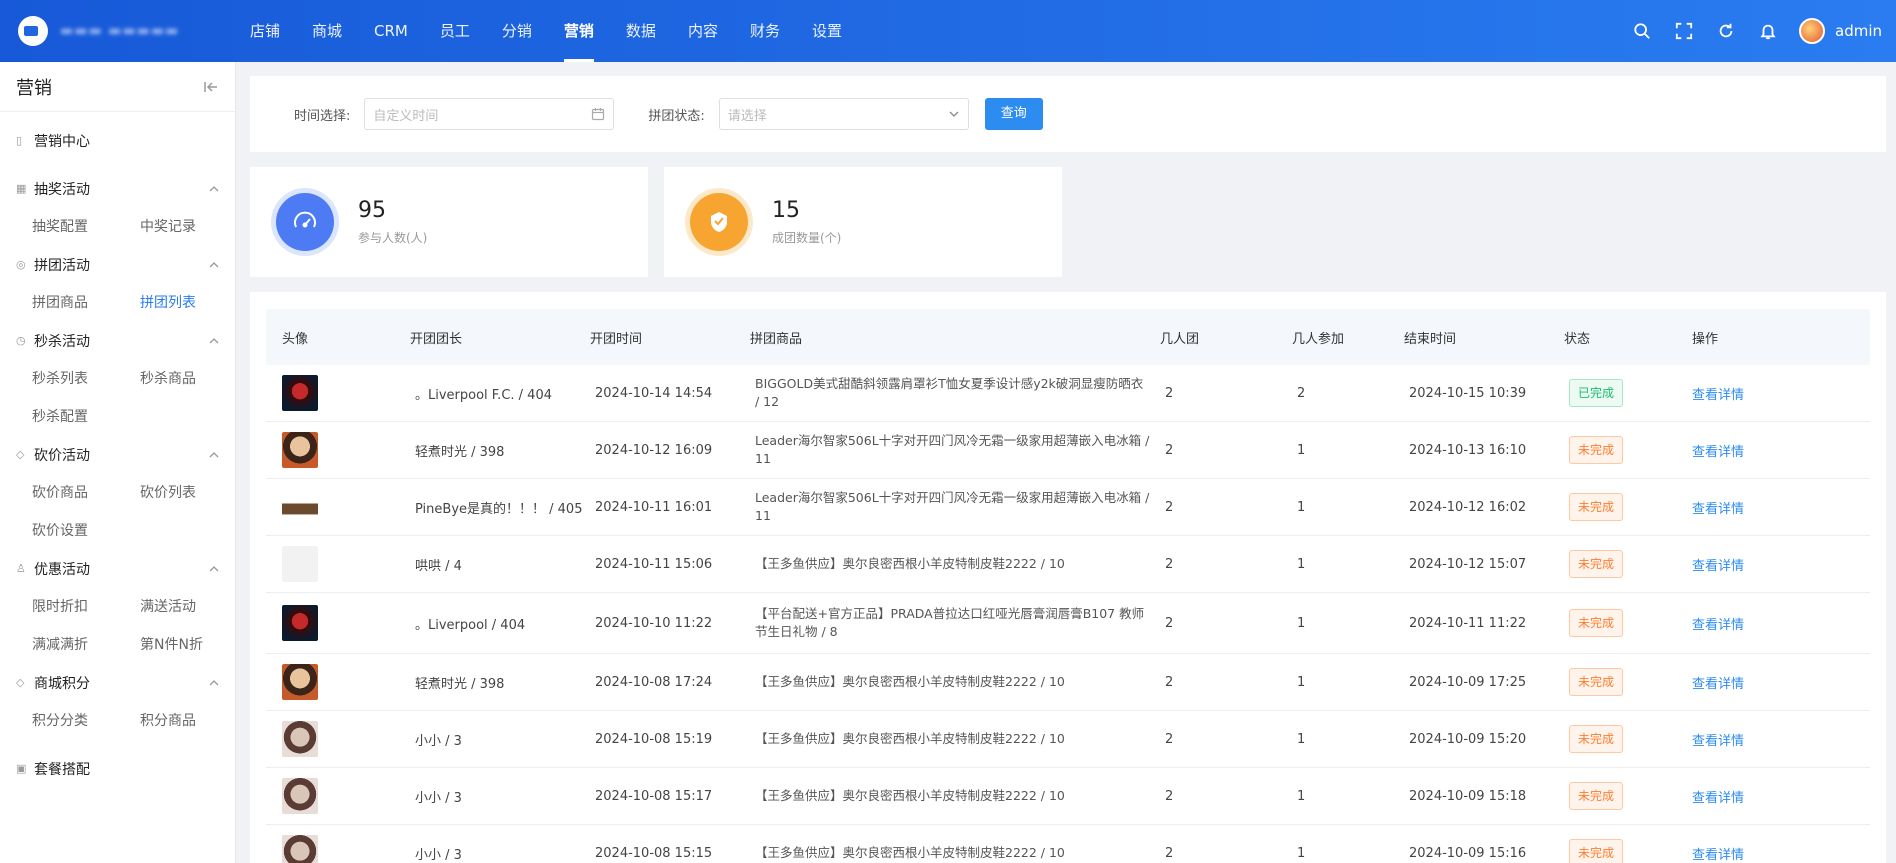 The height and width of the screenshot is (863, 1896). Describe the element at coordinates (393, 238) in the screenshot. I see `participants-label: 参与人数(人)` at that location.